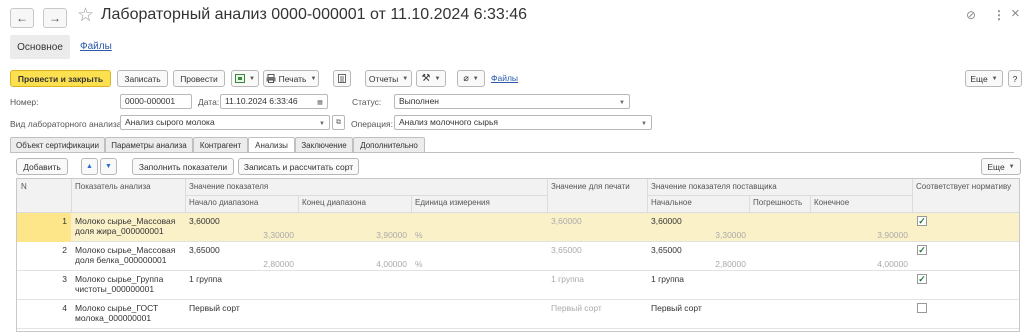  Describe the element at coordinates (367, 102) in the screenshot. I see `status-label: Статус:` at that location.